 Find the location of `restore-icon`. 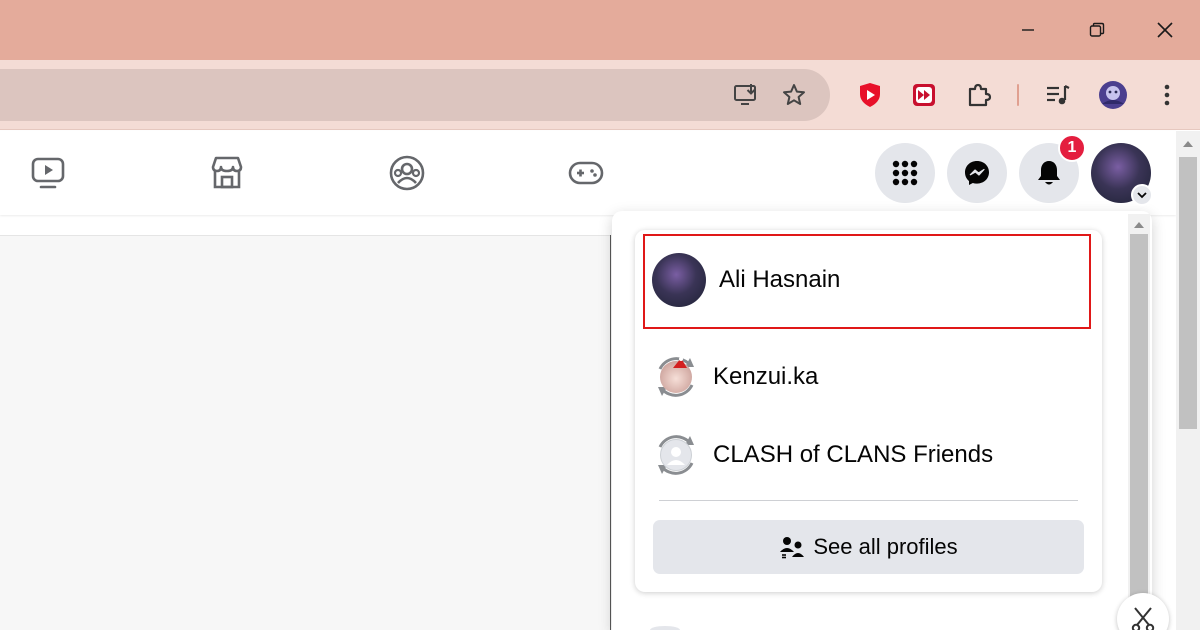

restore-icon is located at coordinates (1097, 29).